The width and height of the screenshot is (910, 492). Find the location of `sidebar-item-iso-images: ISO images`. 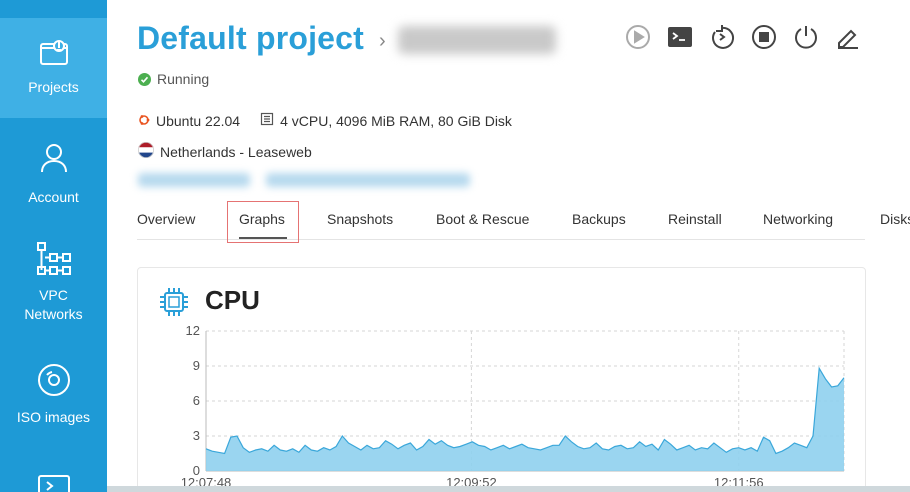

sidebar-item-iso-images: ISO images is located at coordinates (53, 402).